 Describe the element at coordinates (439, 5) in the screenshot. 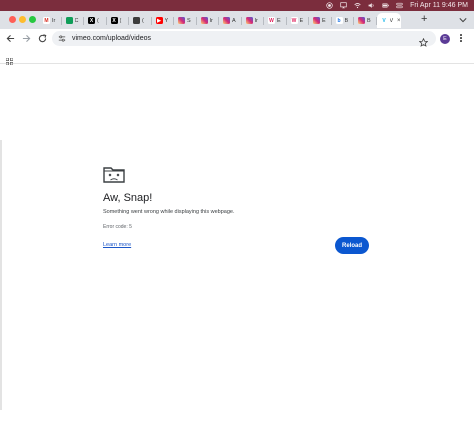

I see `menu-bar-clock: Fri Apr 11 9:46 PM` at that location.